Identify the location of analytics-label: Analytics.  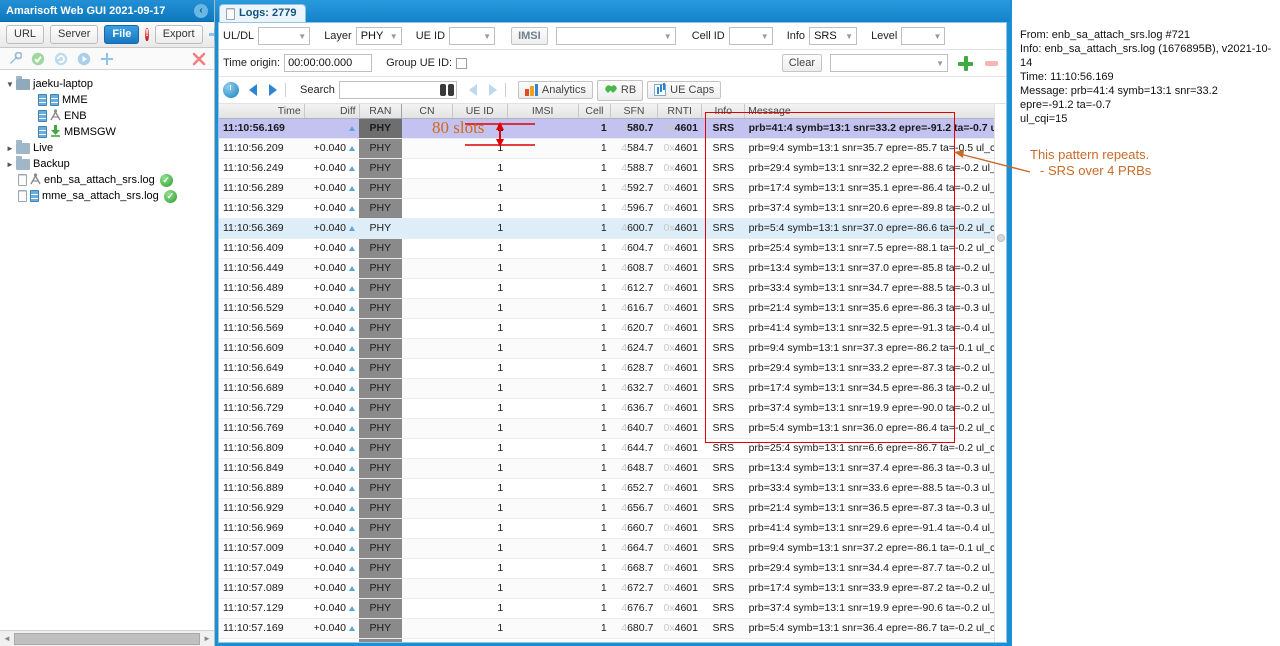
(563, 90).